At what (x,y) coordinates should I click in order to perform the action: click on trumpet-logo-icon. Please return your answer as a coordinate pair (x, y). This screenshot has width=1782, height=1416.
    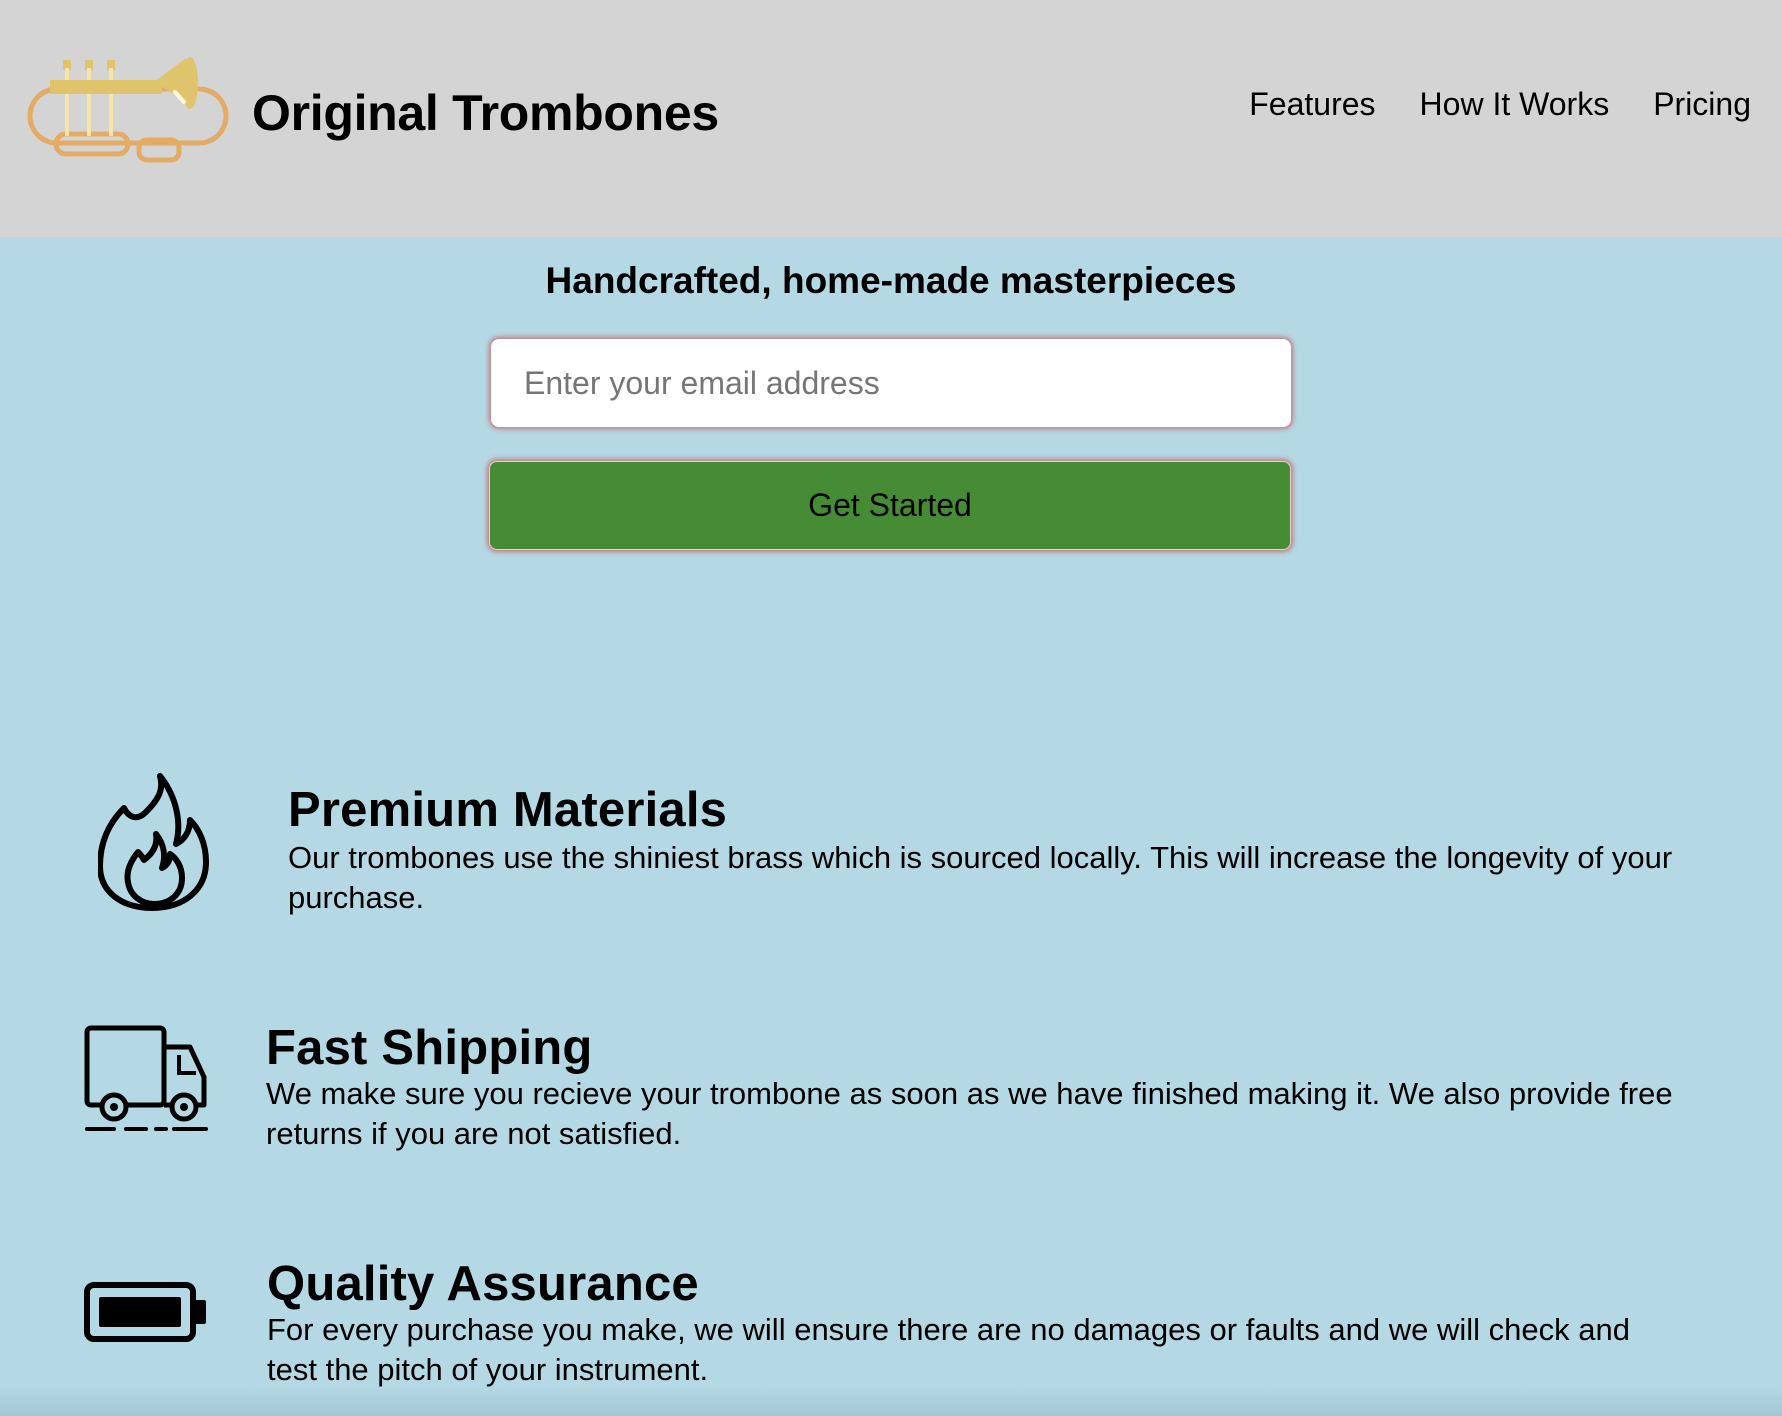
    Looking at the image, I should click on (129, 111).